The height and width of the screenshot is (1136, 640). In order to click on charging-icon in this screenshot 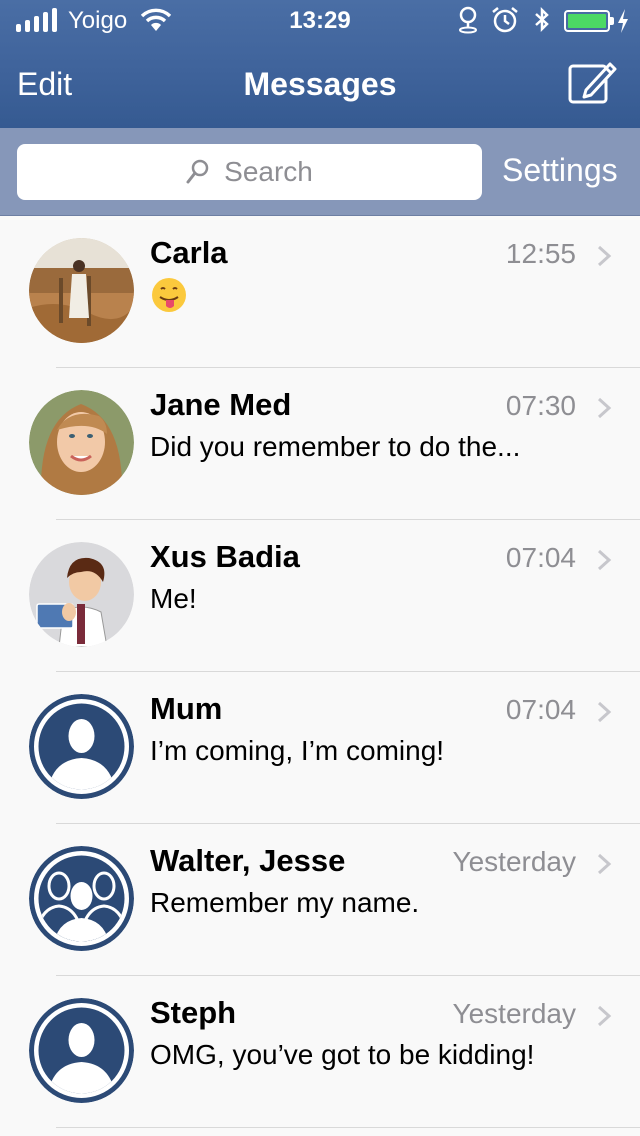, I will do `click(623, 21)`.